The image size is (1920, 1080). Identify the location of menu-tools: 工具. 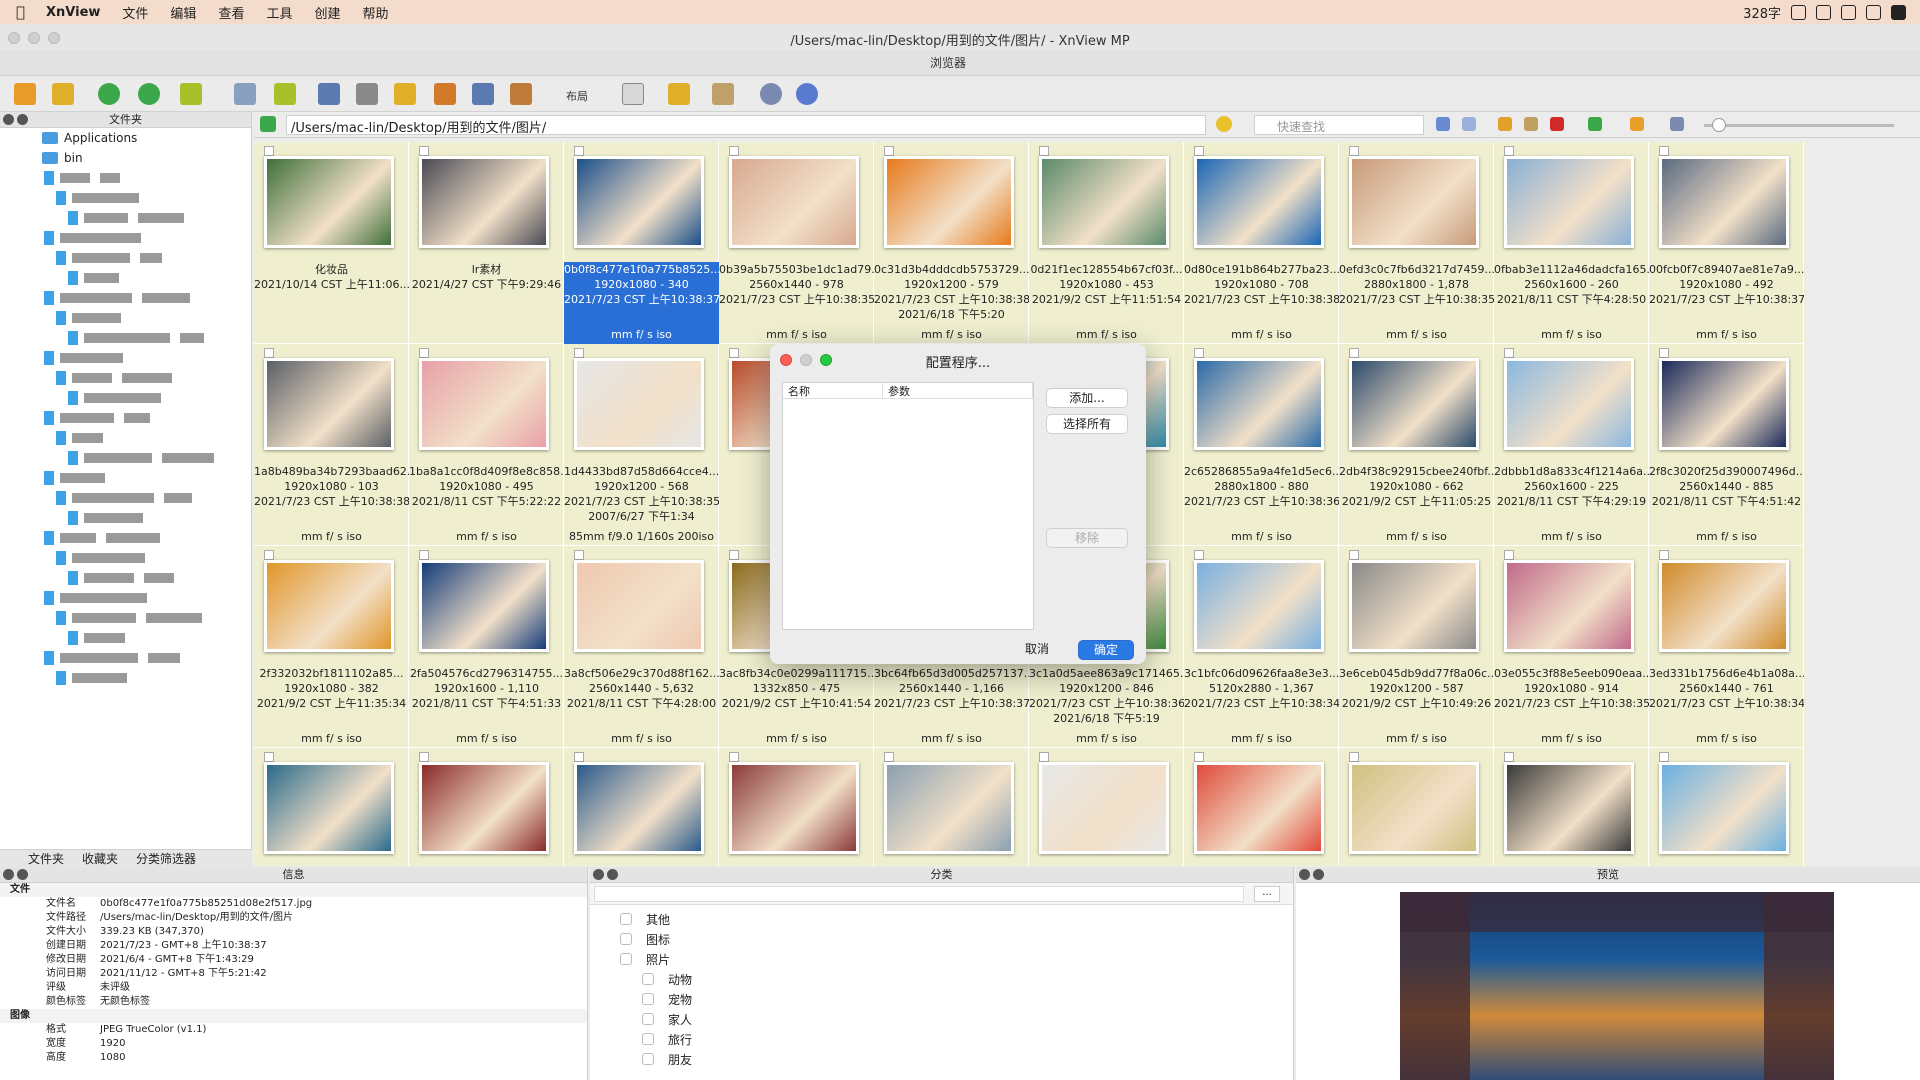
(279, 12).